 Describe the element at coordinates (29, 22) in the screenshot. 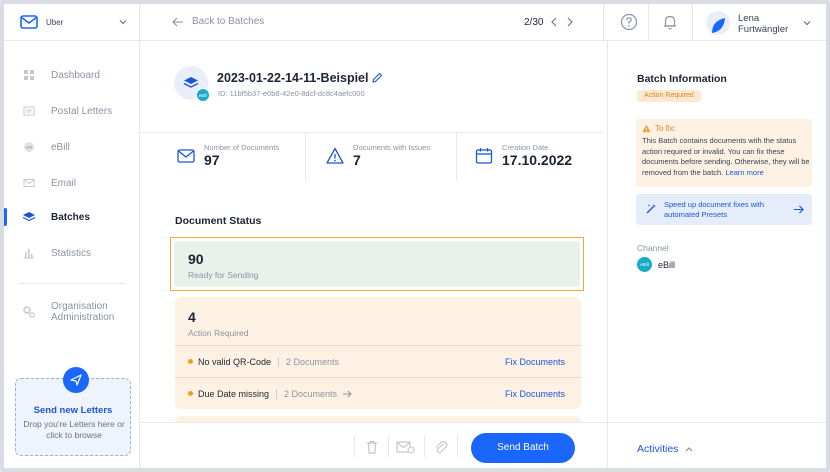

I see `org-logo-icon` at that location.